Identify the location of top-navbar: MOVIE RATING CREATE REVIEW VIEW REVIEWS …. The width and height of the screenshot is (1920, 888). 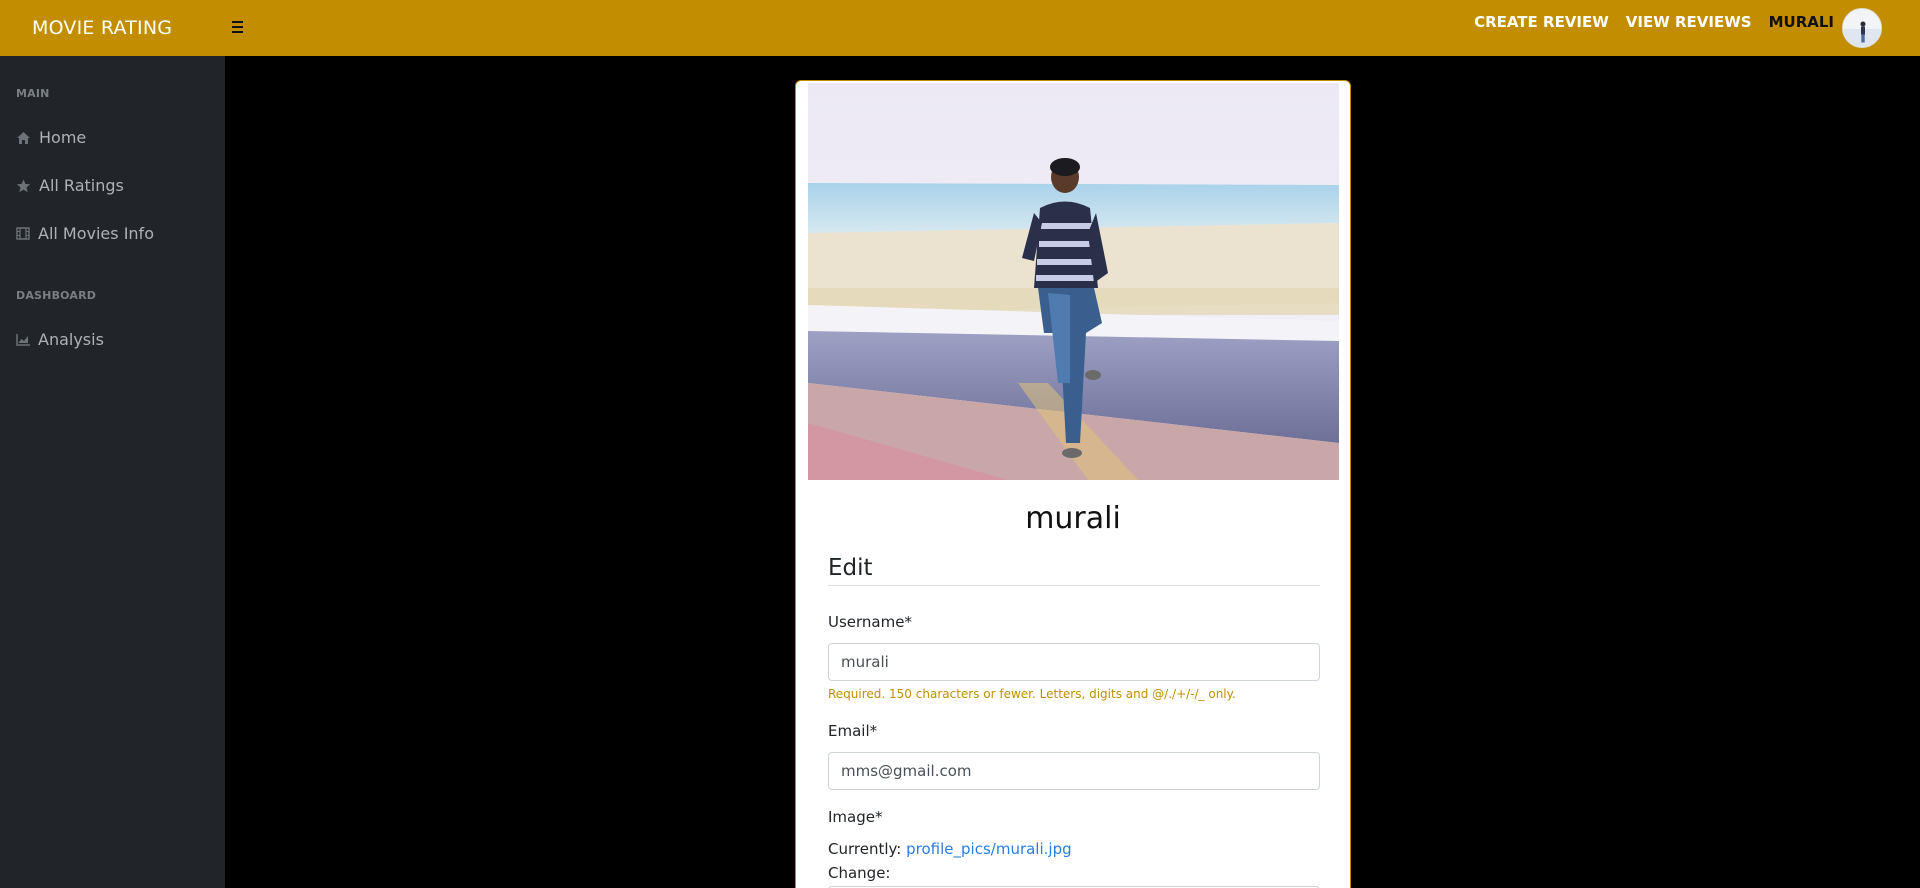
(960, 28).